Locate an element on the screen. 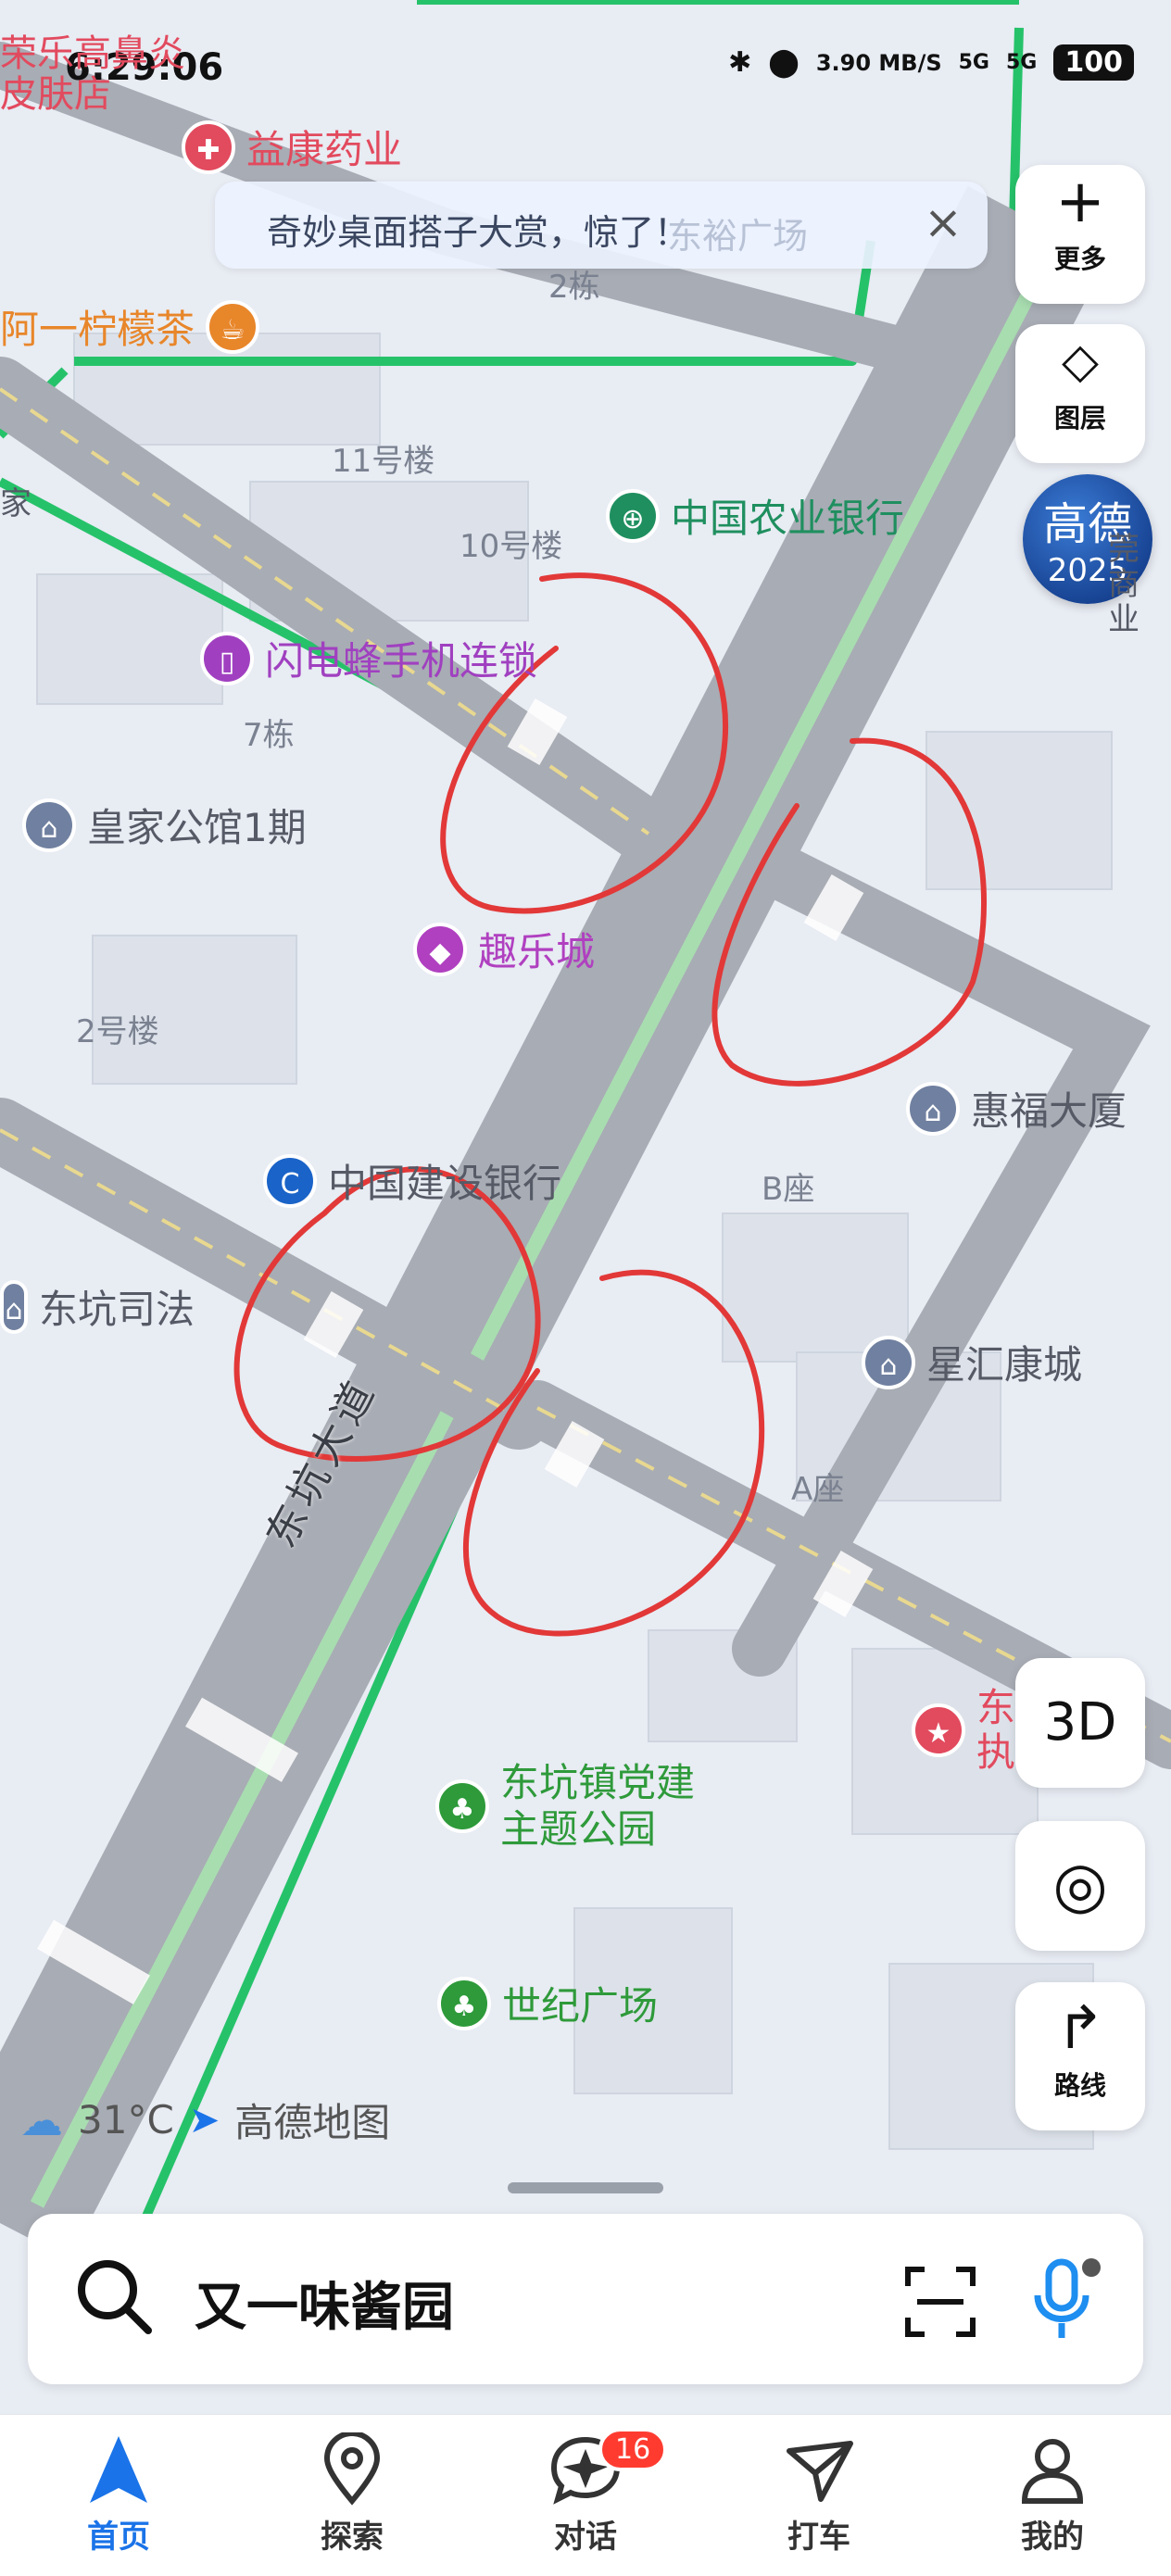 This screenshot has width=1171, height=2576. poi-century-square: ♣ 世纪广场 is located at coordinates (547, 2003).